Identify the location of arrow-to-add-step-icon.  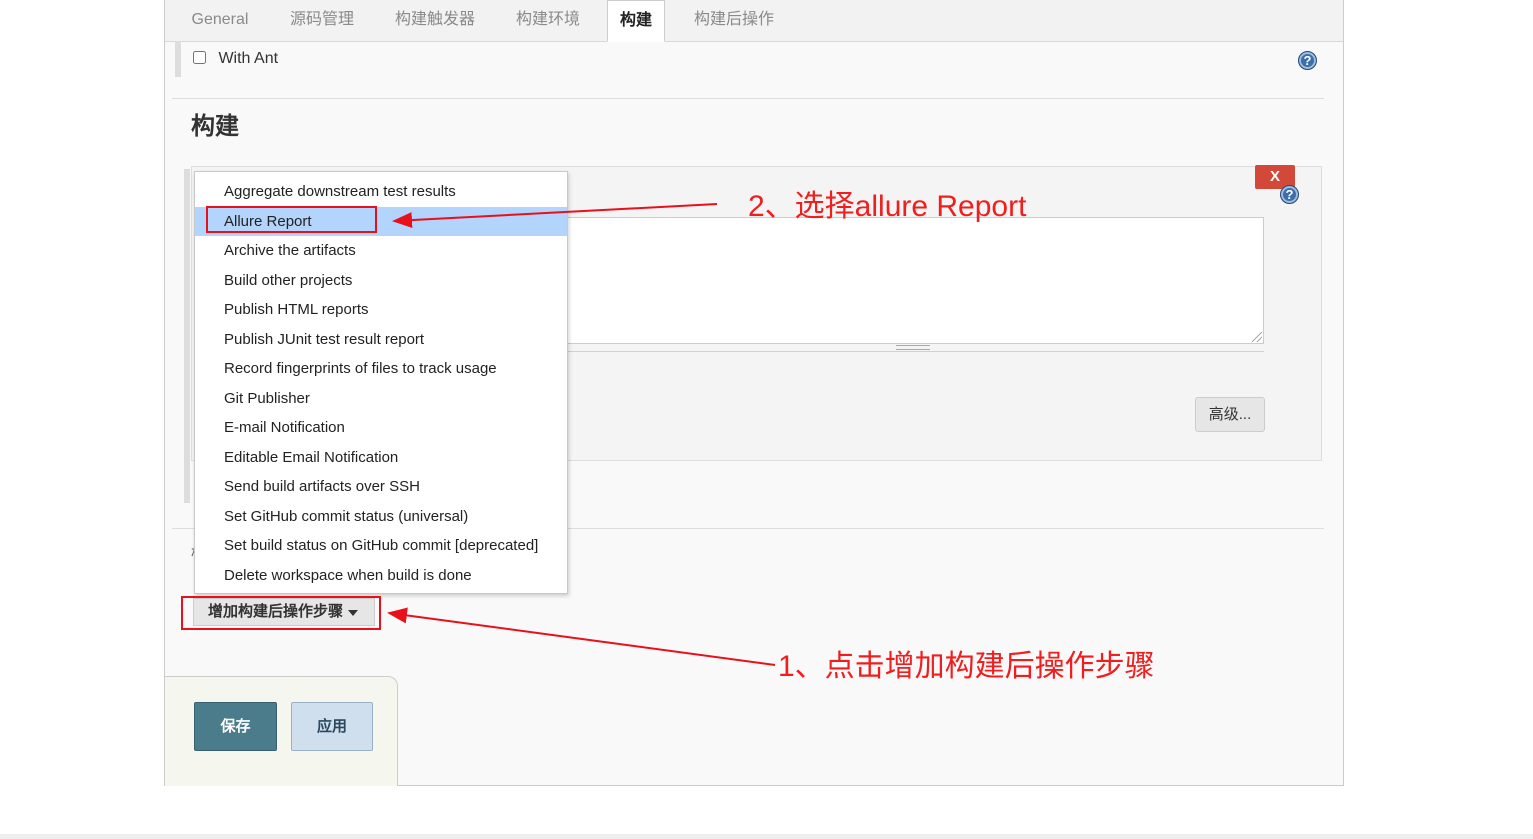
(581, 636).